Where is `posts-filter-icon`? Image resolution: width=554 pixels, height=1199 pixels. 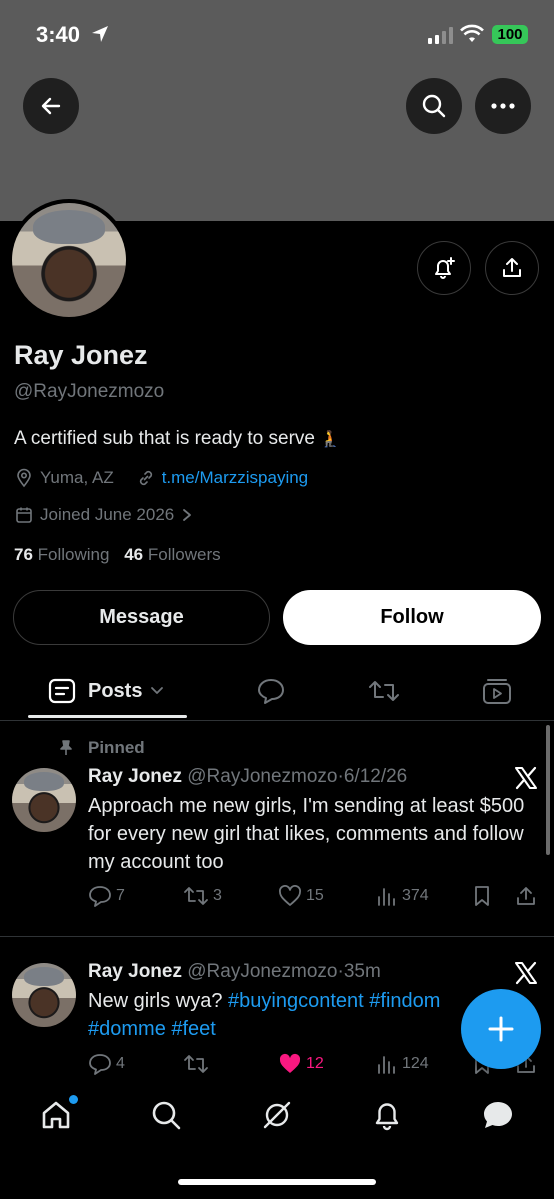
posts-filter-icon is located at coordinates (62, 691).